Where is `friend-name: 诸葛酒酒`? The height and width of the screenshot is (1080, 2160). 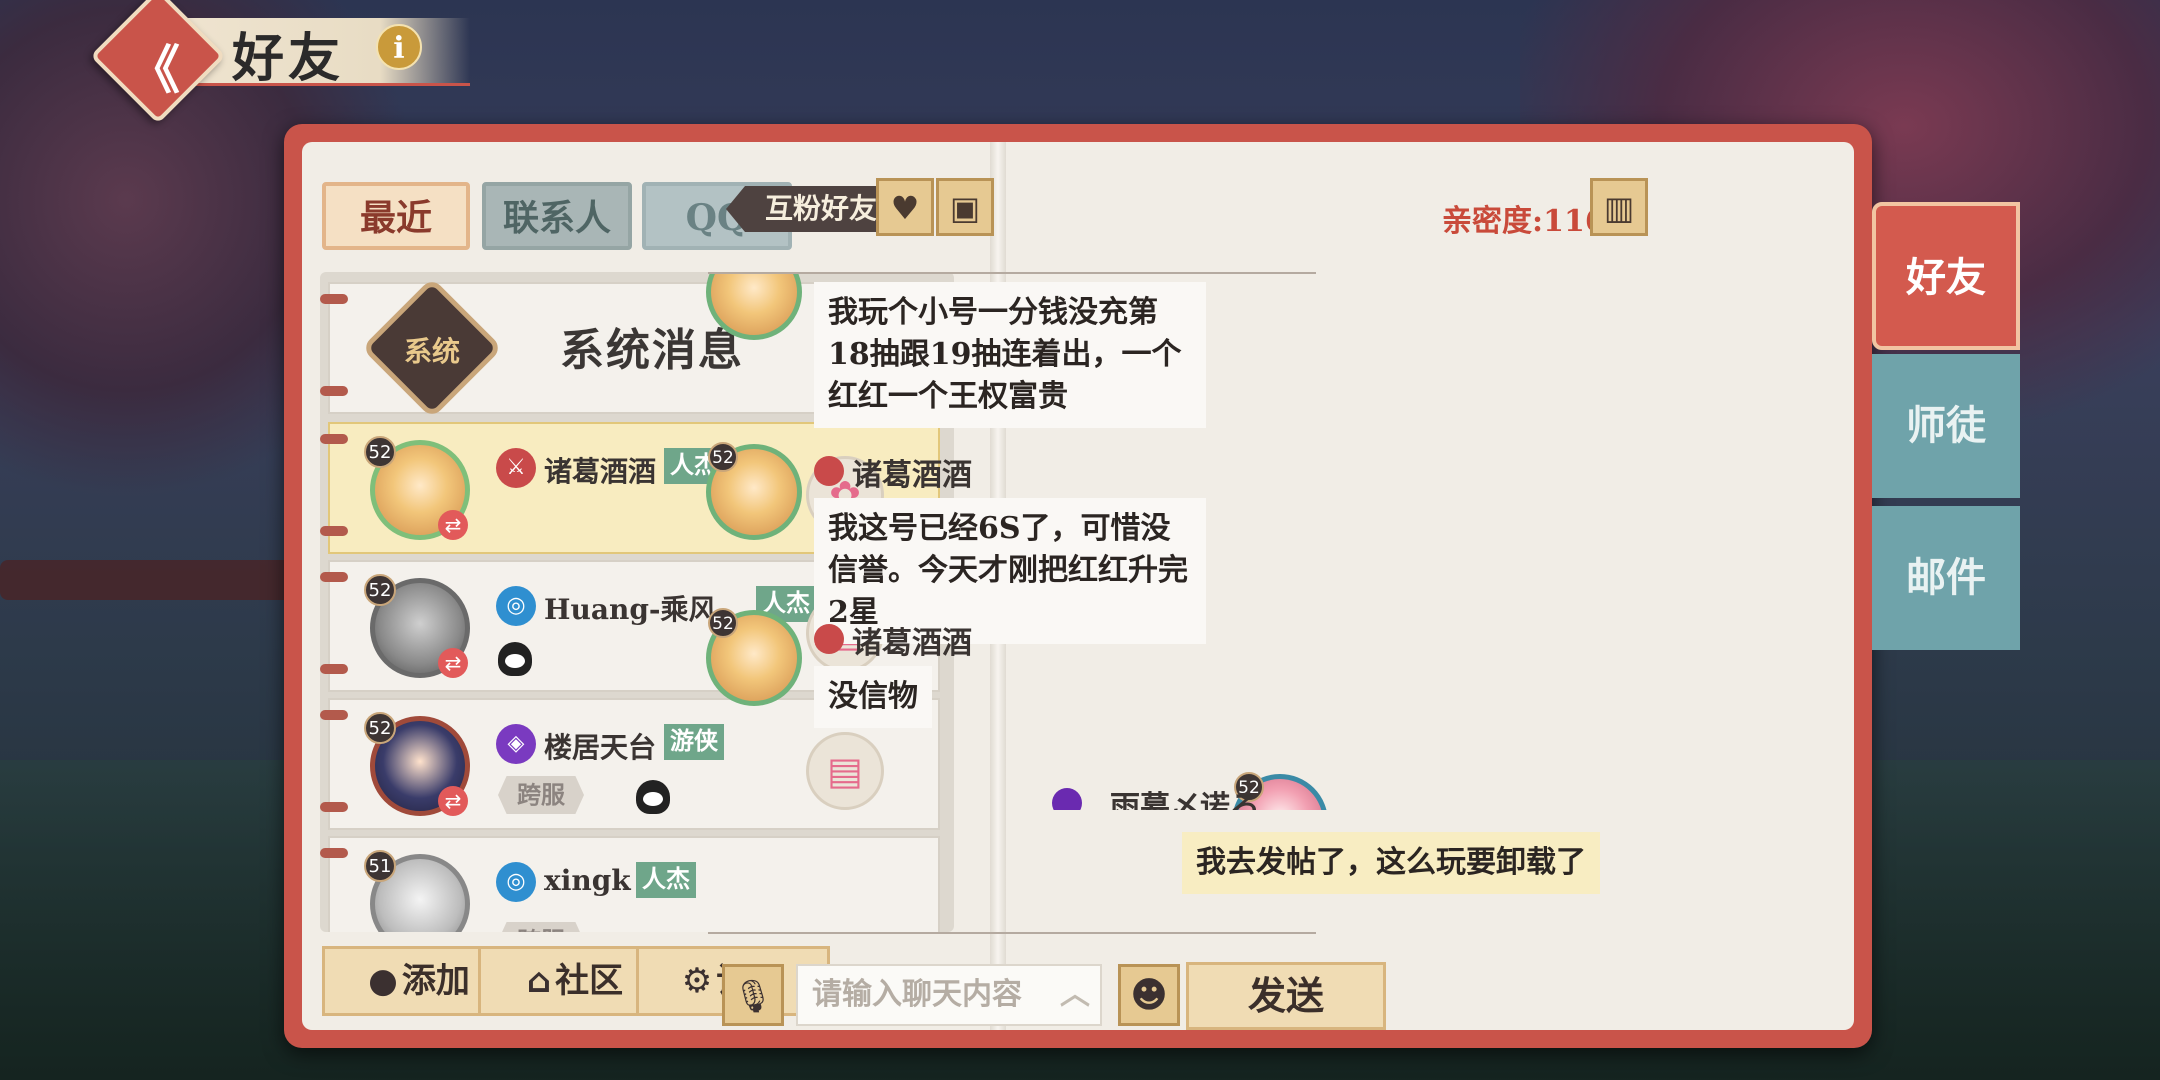 friend-name: 诸葛酒酒 is located at coordinates (600, 471).